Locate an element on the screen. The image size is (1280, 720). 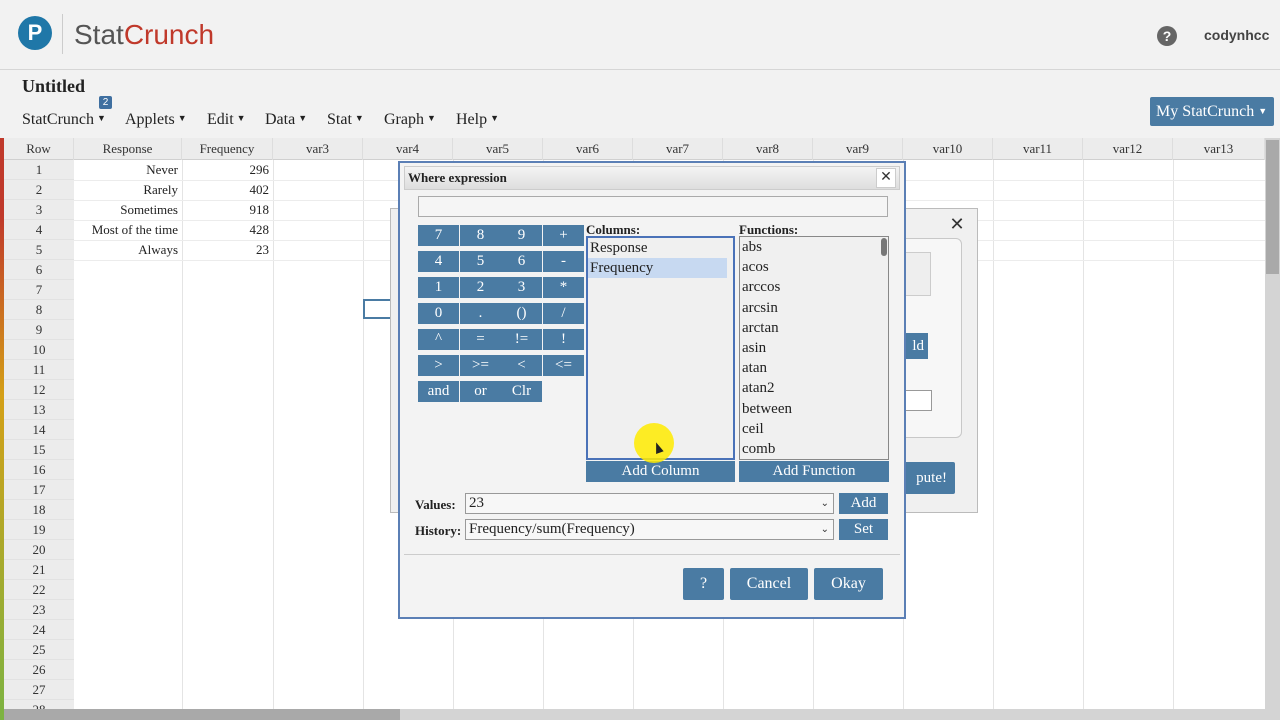
row-header: Row is located at coordinates (39, 149).